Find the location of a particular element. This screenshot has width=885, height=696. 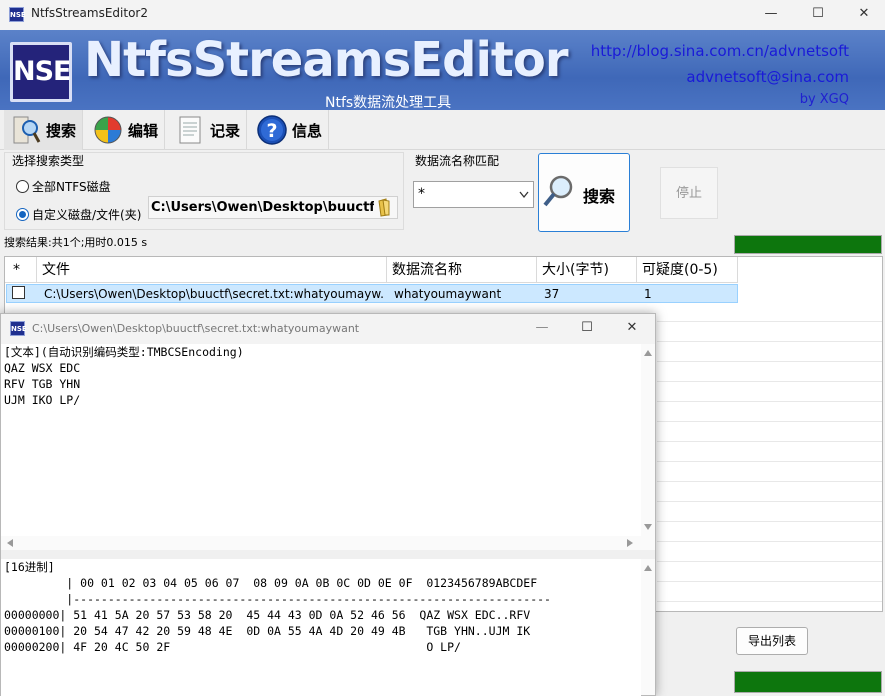

col-header-check: * is located at coordinates (21, 270).